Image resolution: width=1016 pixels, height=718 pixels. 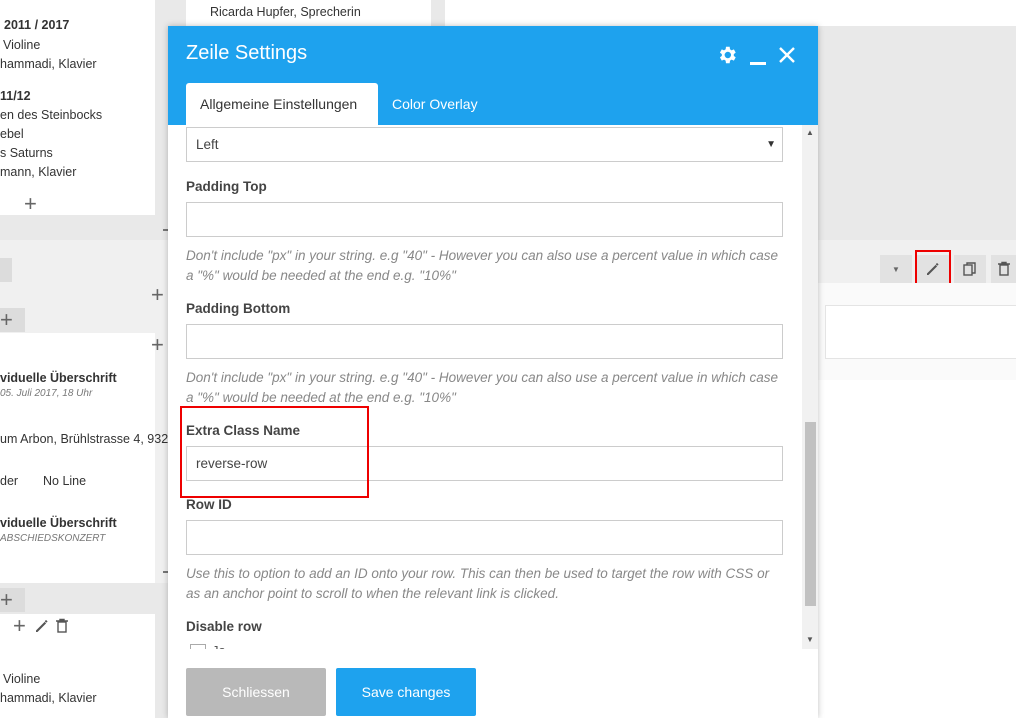 I want to click on modal-footer: Schliessen Save changes, so click(x=493, y=683).